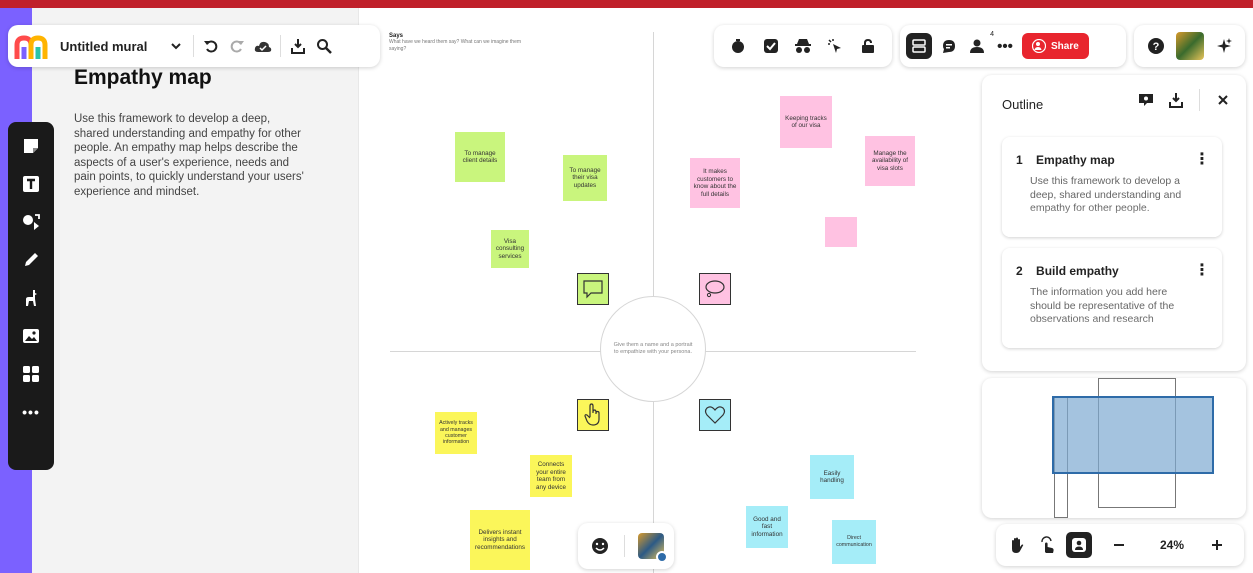 Image resolution: width=1253 pixels, height=573 pixels. I want to click on redo-icon, so click(237, 46).